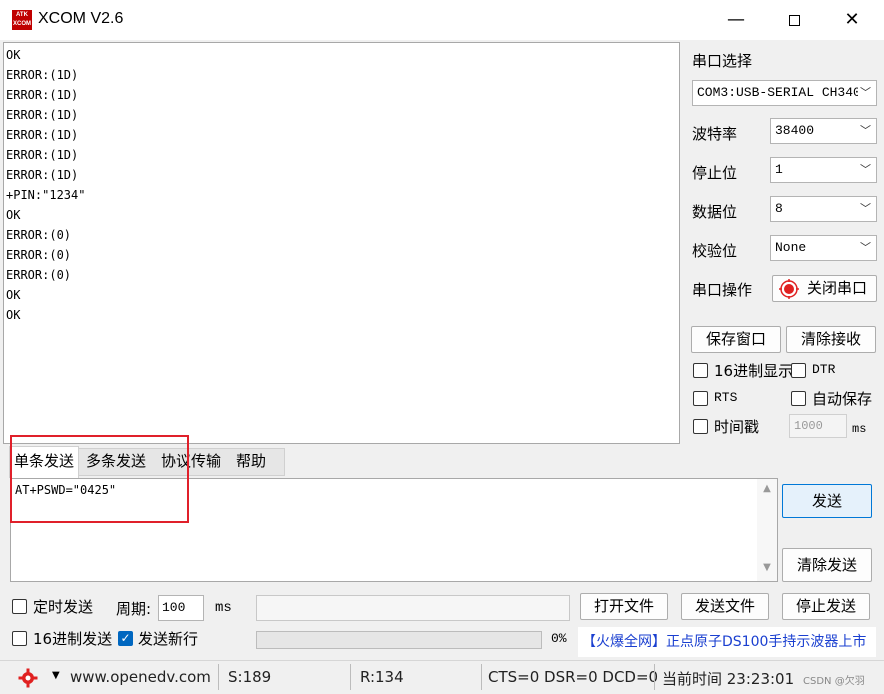  I want to click on progress-percent: 0%, so click(559, 638).